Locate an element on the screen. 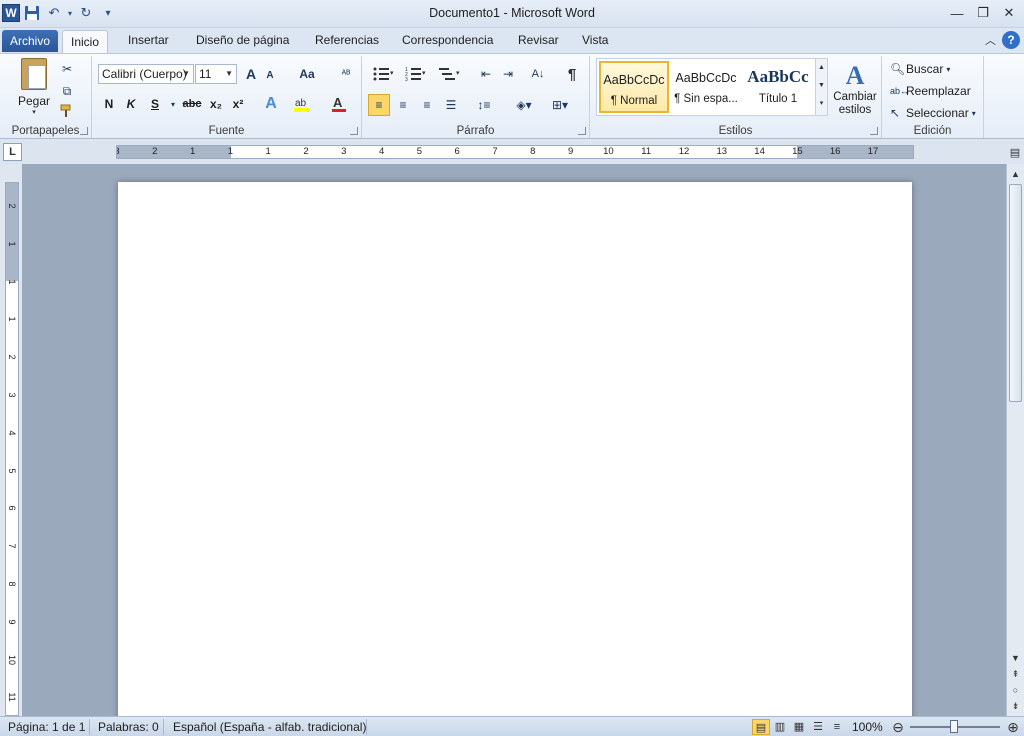  font-size-combo: 11 ▼ is located at coordinates (216, 74).